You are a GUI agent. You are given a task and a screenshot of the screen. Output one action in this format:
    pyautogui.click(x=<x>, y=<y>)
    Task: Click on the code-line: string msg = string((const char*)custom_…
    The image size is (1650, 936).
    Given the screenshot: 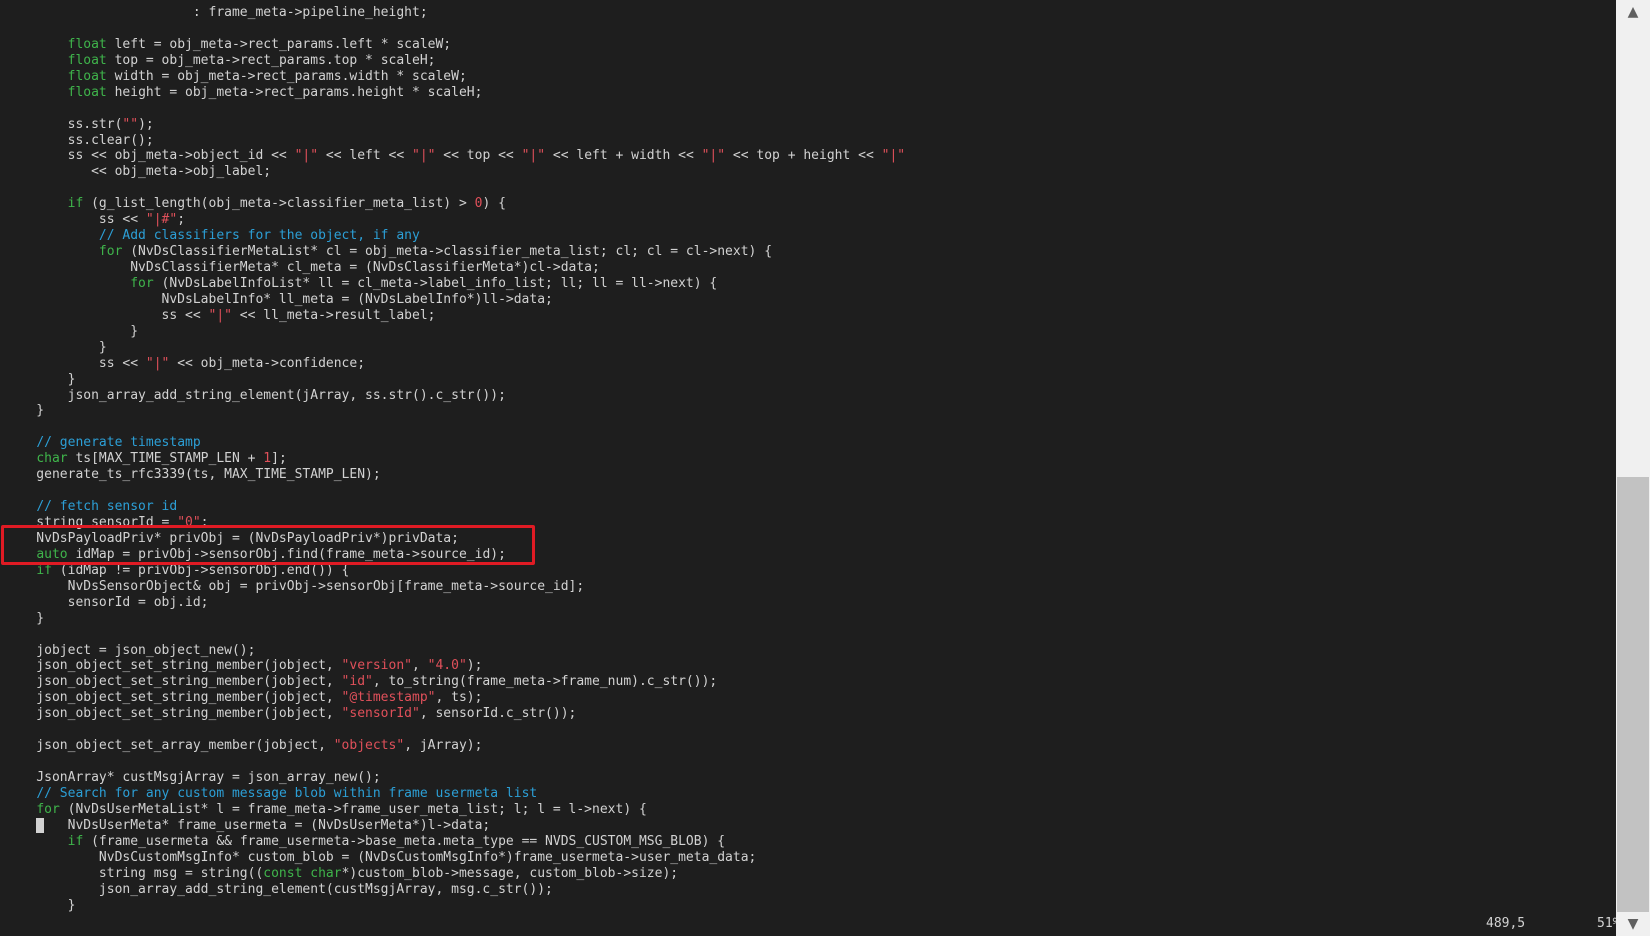 What is the action you would take?
    pyautogui.click(x=455, y=874)
    